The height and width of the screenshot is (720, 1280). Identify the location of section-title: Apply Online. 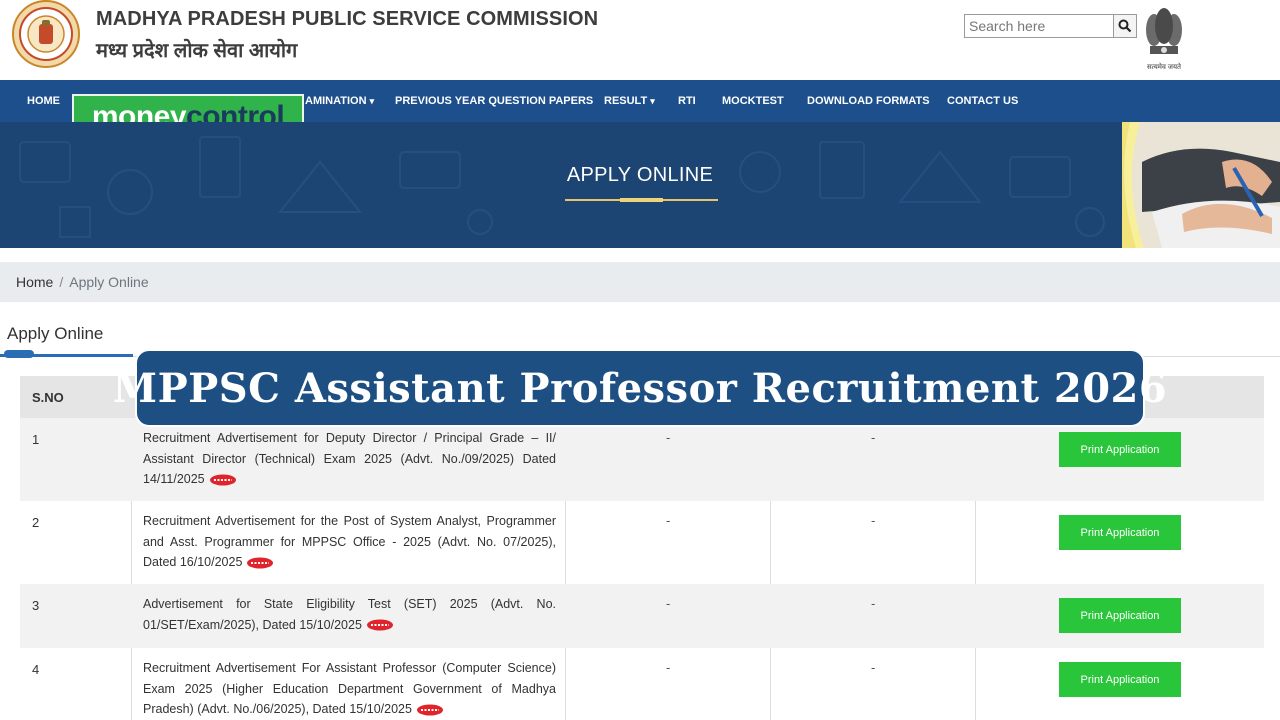
(55, 333).